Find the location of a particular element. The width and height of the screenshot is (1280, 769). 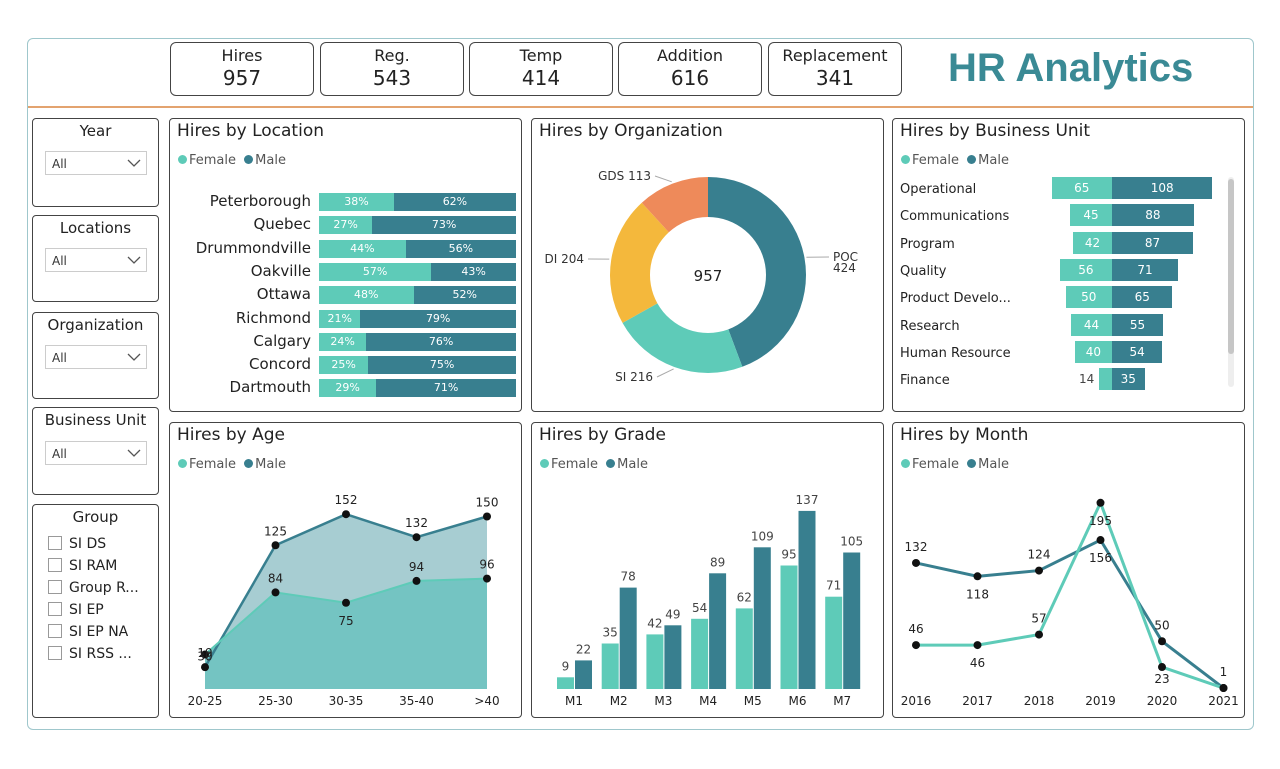

female-bar is located at coordinates (1105, 379).